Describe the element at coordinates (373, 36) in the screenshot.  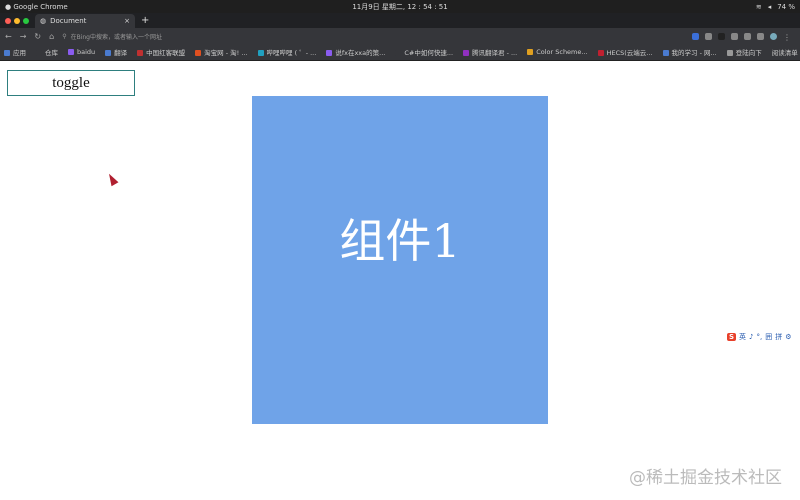
I see `omnibox: ⚲ 在Bing中搜索，或者输入一个网址` at that location.